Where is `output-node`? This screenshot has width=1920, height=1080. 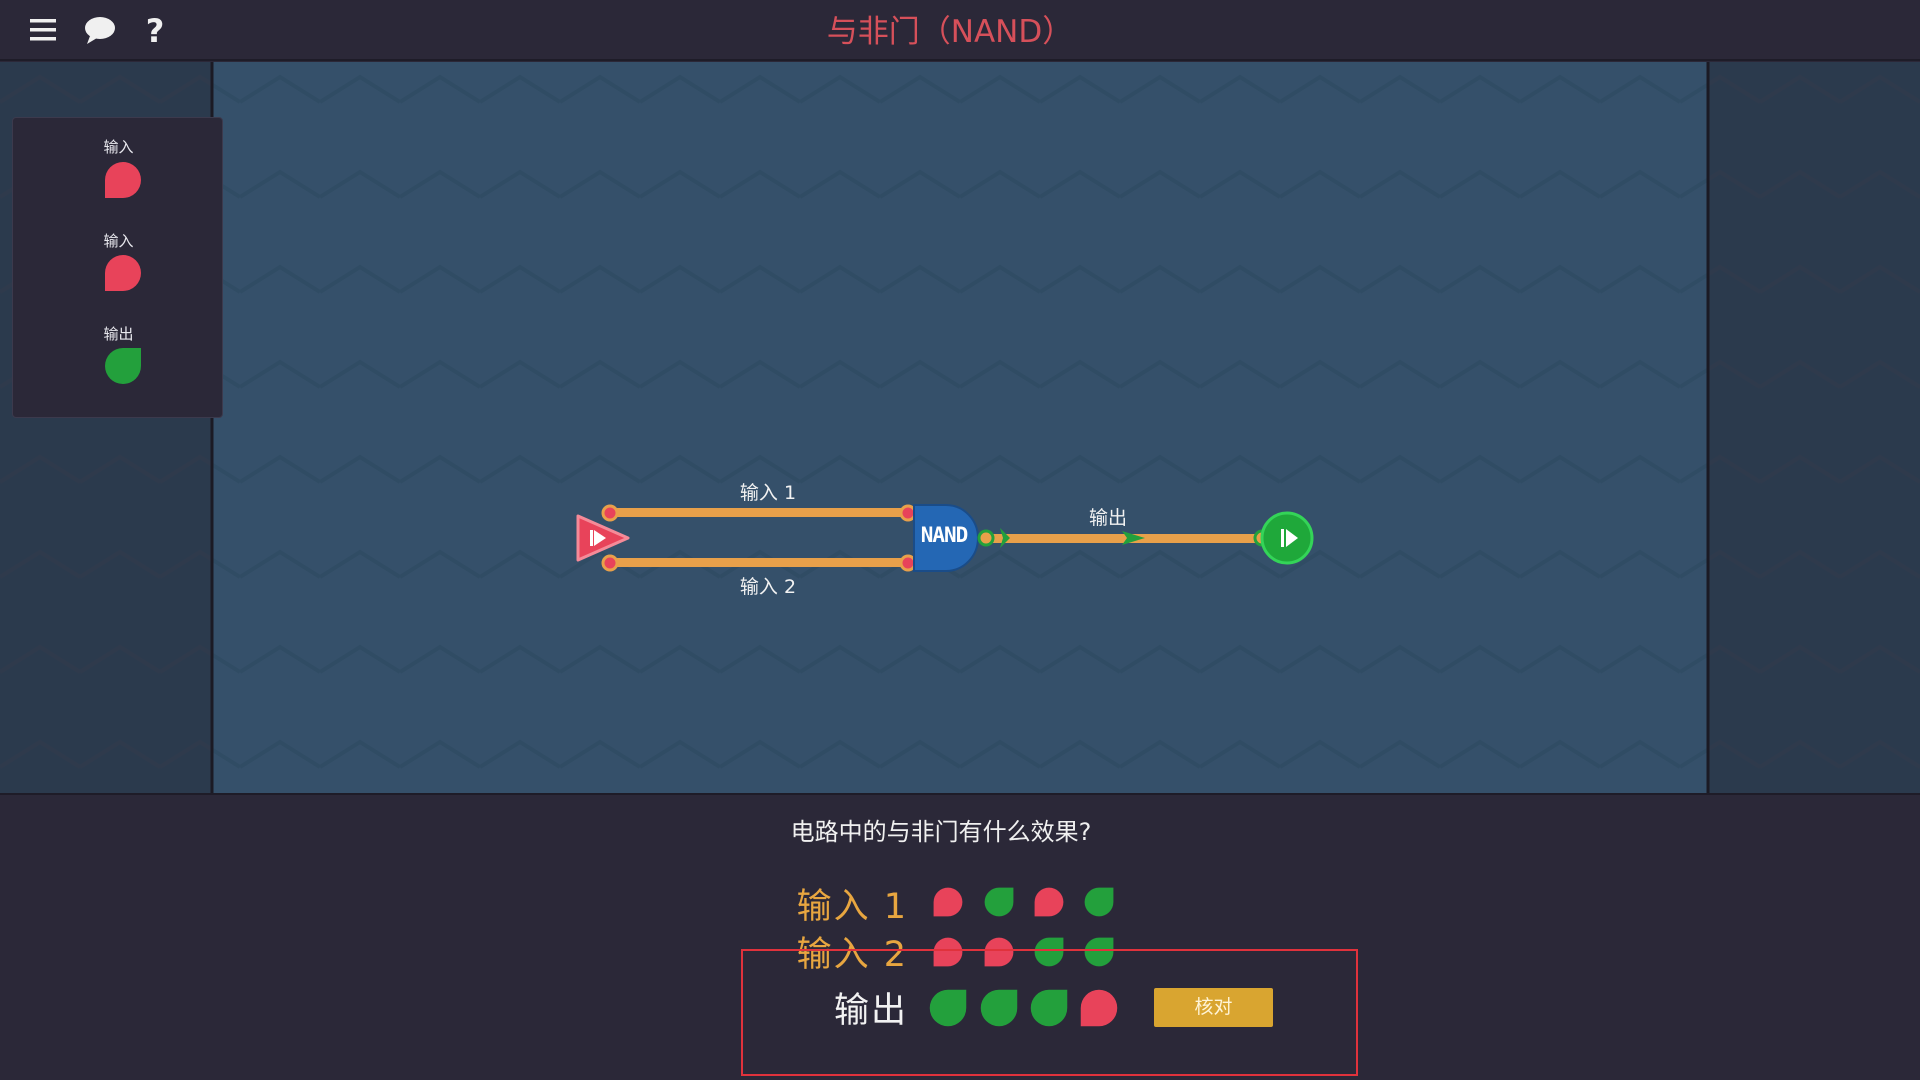 output-node is located at coordinates (1287, 538).